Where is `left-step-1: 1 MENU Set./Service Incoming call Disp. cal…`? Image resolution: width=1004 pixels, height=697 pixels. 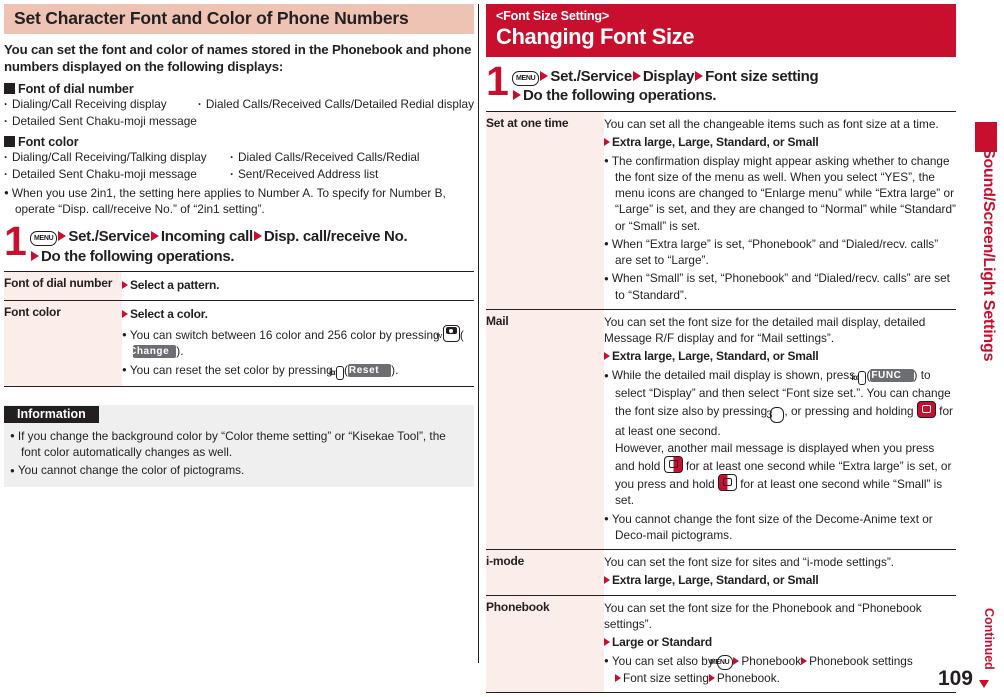
left-step-1: 1 MENU Set./Service Incoming call Disp. cal… is located at coordinates (239, 246).